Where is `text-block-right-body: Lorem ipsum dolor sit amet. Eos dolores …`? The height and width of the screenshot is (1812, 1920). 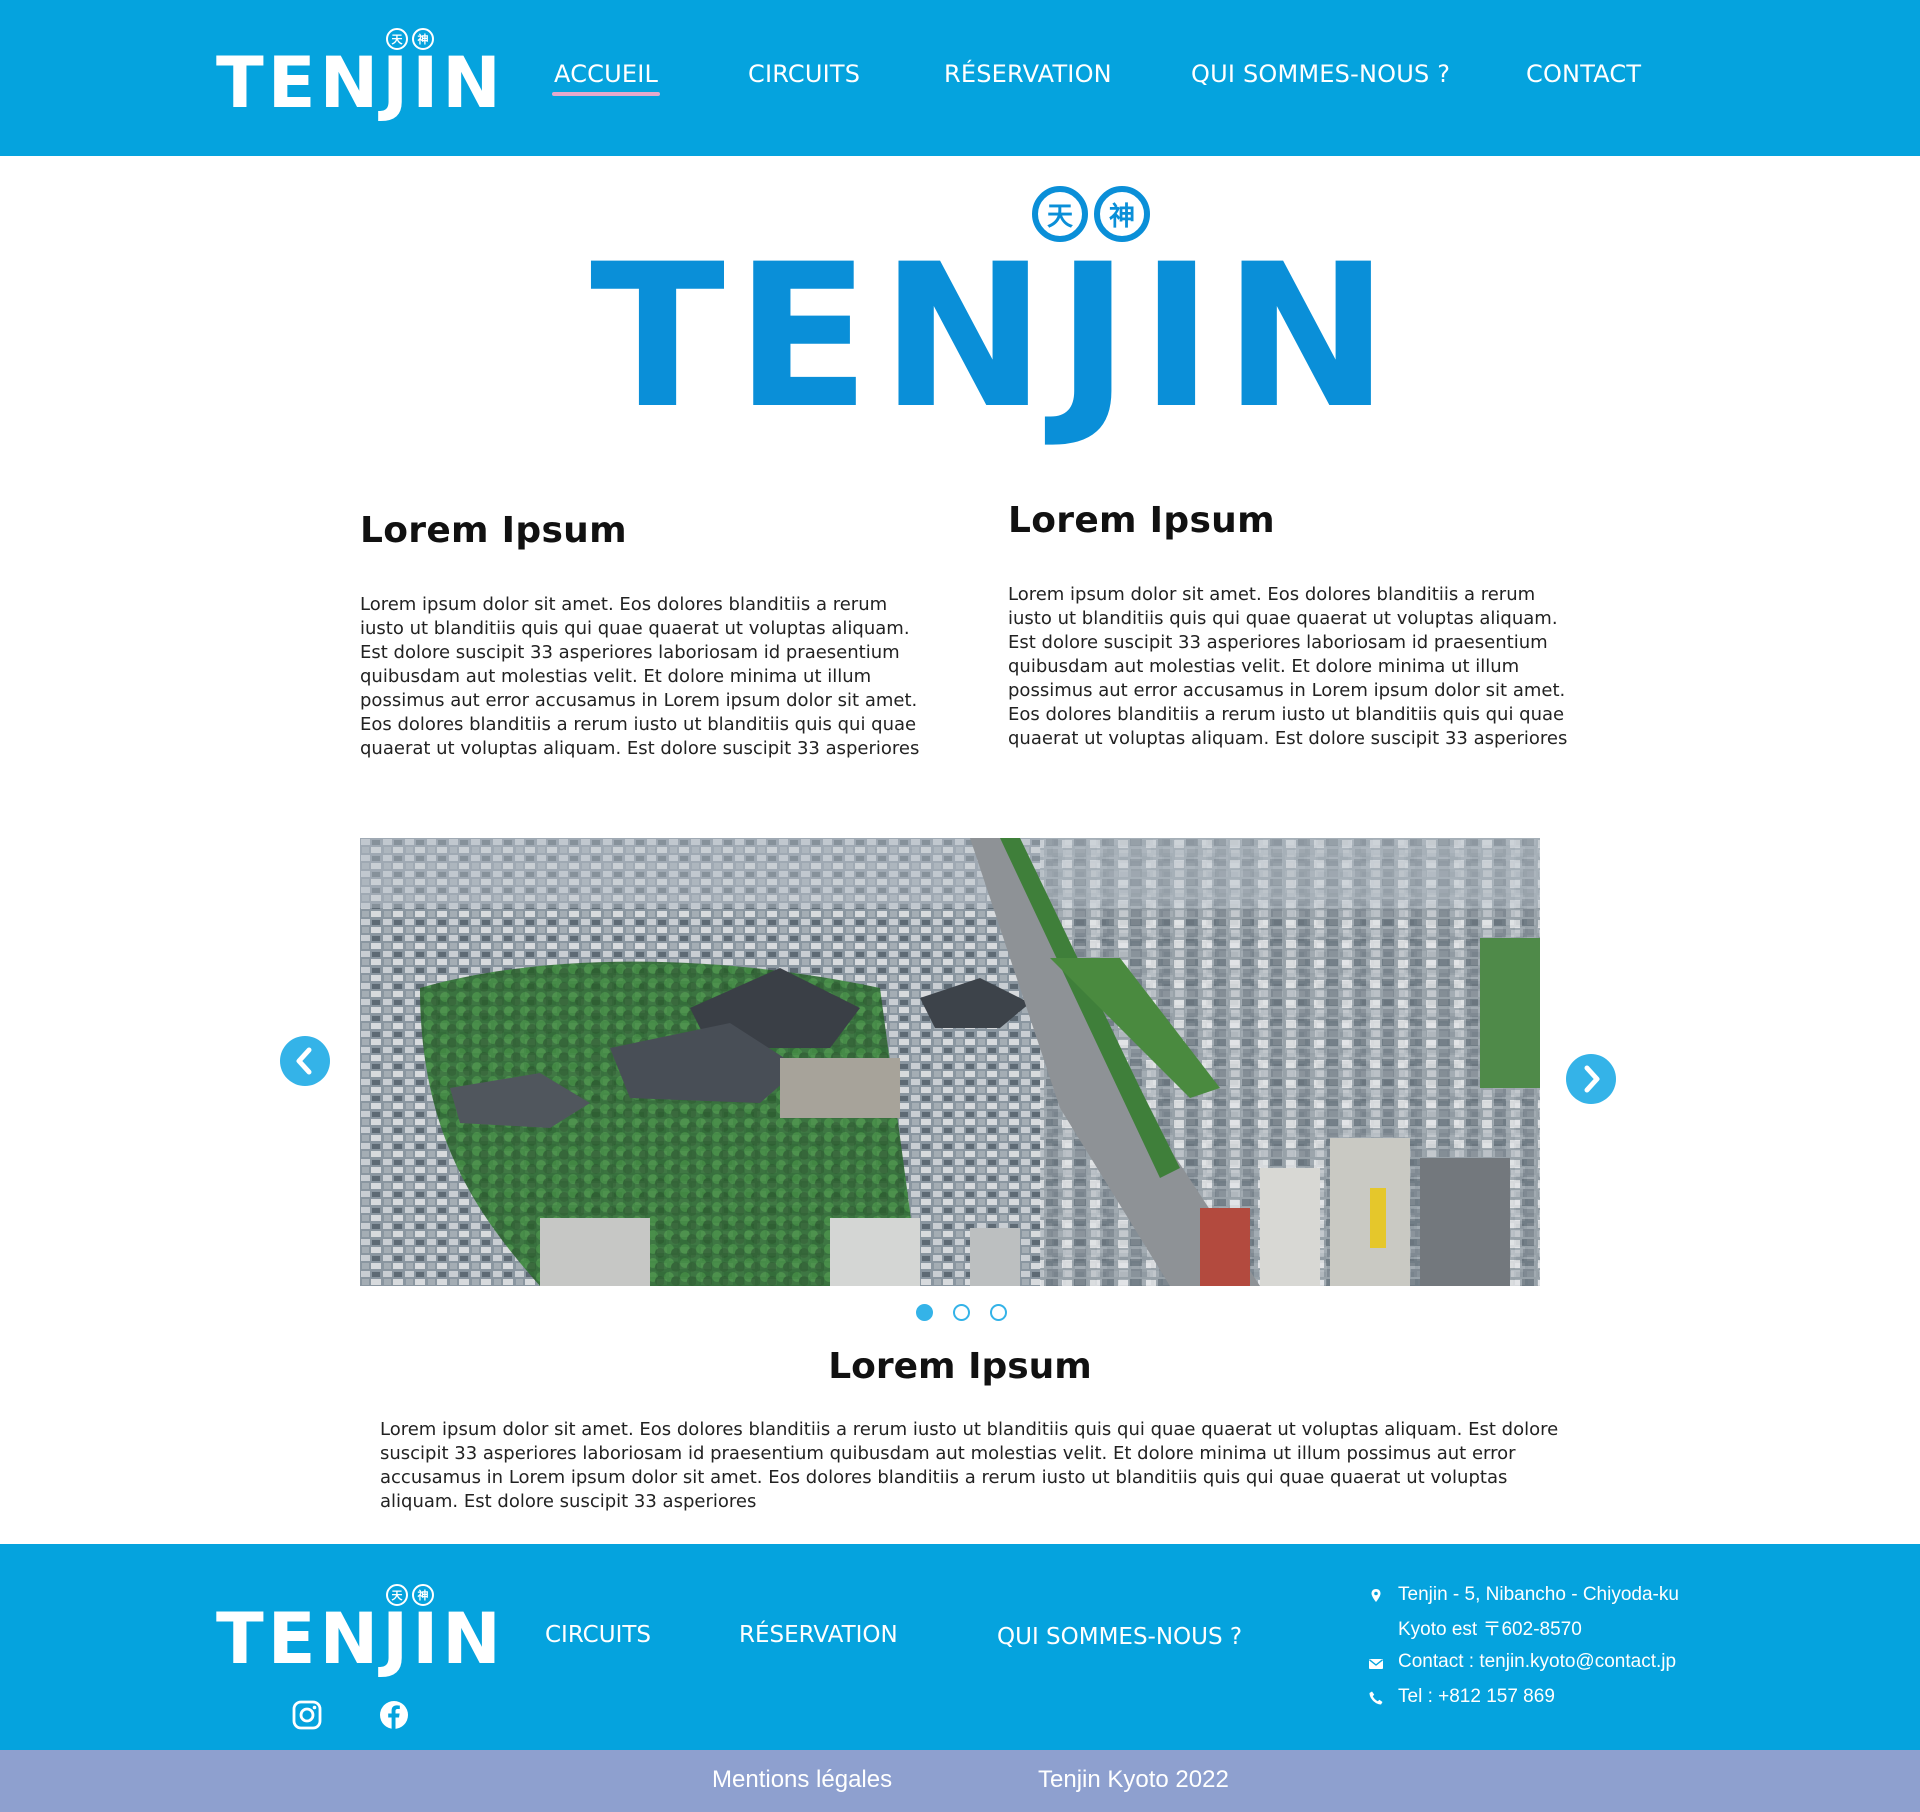 text-block-right-body: Lorem ipsum dolor sit amet. Eos dolores … is located at coordinates (1288, 666).